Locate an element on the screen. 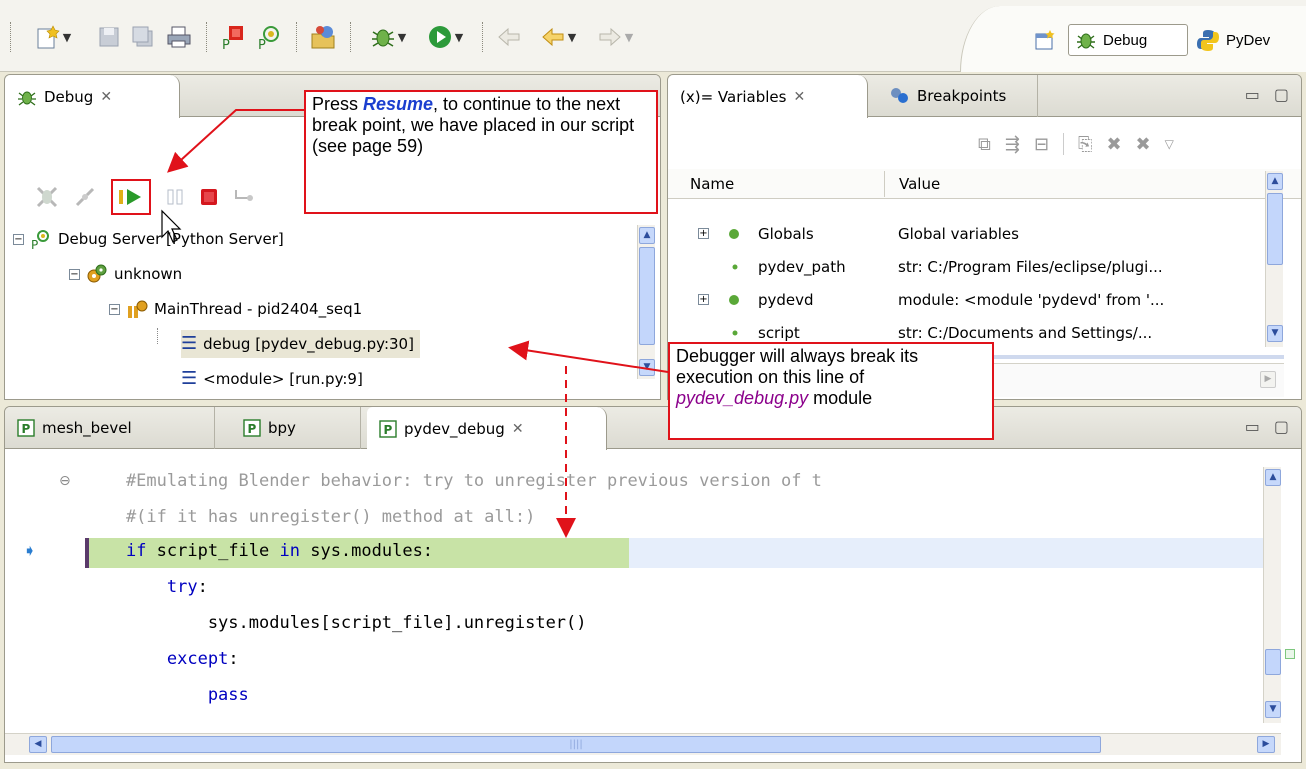 The image size is (1306, 769). back-button is located at coordinates (509, 37).